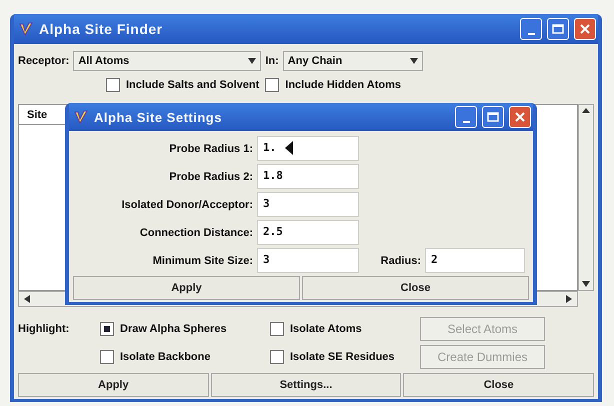 This screenshot has height=406, width=614. Describe the element at coordinates (210, 176) in the screenshot. I see `field-label: Probe Radius 2:` at that location.